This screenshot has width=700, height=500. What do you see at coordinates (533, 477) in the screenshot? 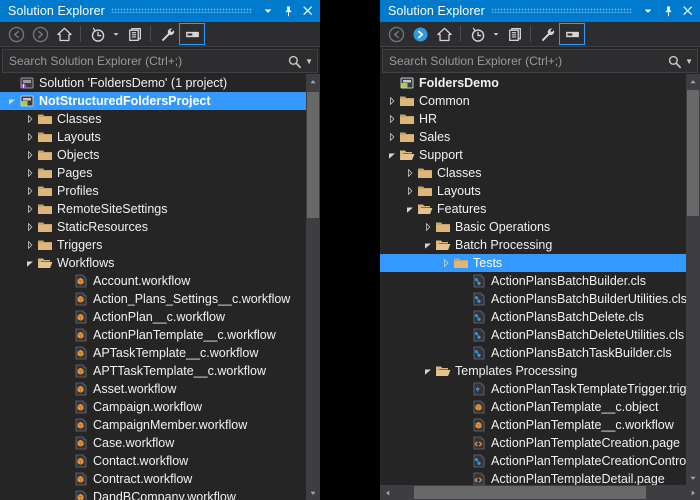
I see `tree-item: ActionPlanTemplateDetail.page` at bounding box center [533, 477].